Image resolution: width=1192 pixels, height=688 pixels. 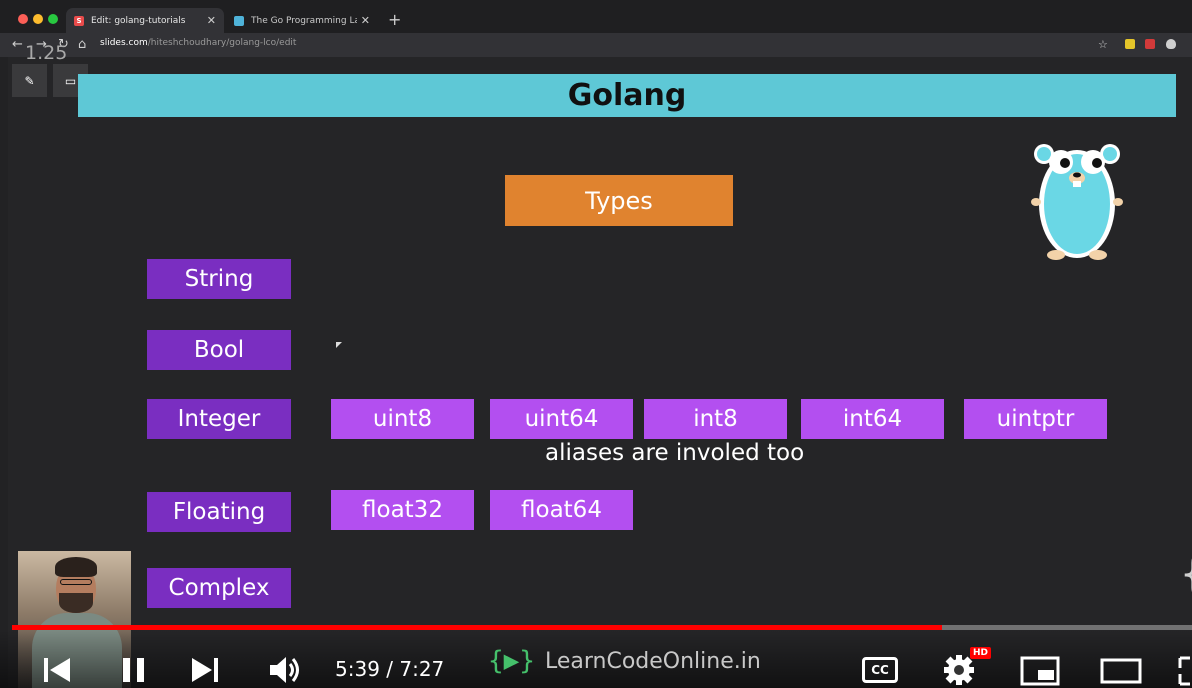 I want to click on cc-label: CC, so click(x=880, y=670).